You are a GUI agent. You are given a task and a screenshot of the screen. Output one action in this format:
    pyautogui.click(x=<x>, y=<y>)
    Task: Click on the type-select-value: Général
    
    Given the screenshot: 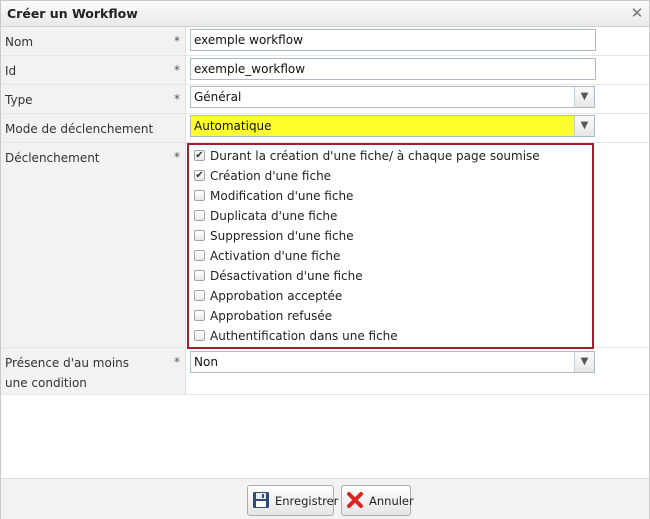 What is the action you would take?
    pyautogui.click(x=218, y=97)
    